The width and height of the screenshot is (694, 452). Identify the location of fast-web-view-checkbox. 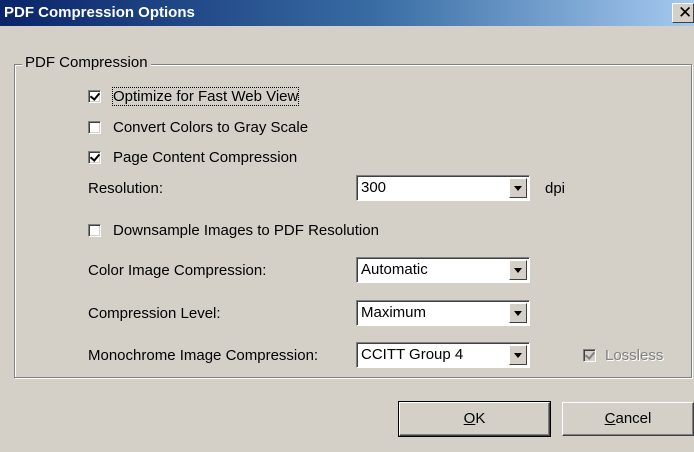
(94, 96).